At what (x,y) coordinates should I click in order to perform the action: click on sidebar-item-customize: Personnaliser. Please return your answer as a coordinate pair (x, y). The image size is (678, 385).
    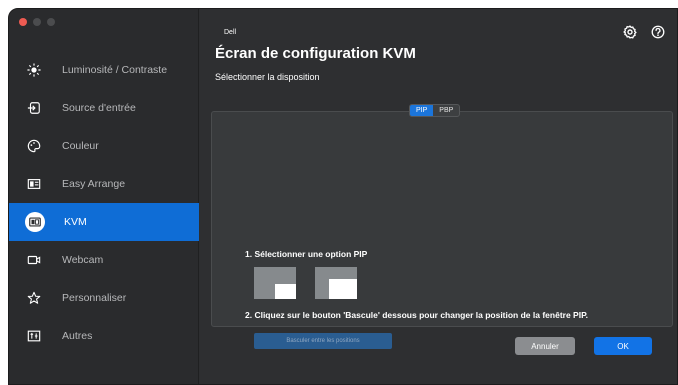
    Looking at the image, I should click on (104, 298).